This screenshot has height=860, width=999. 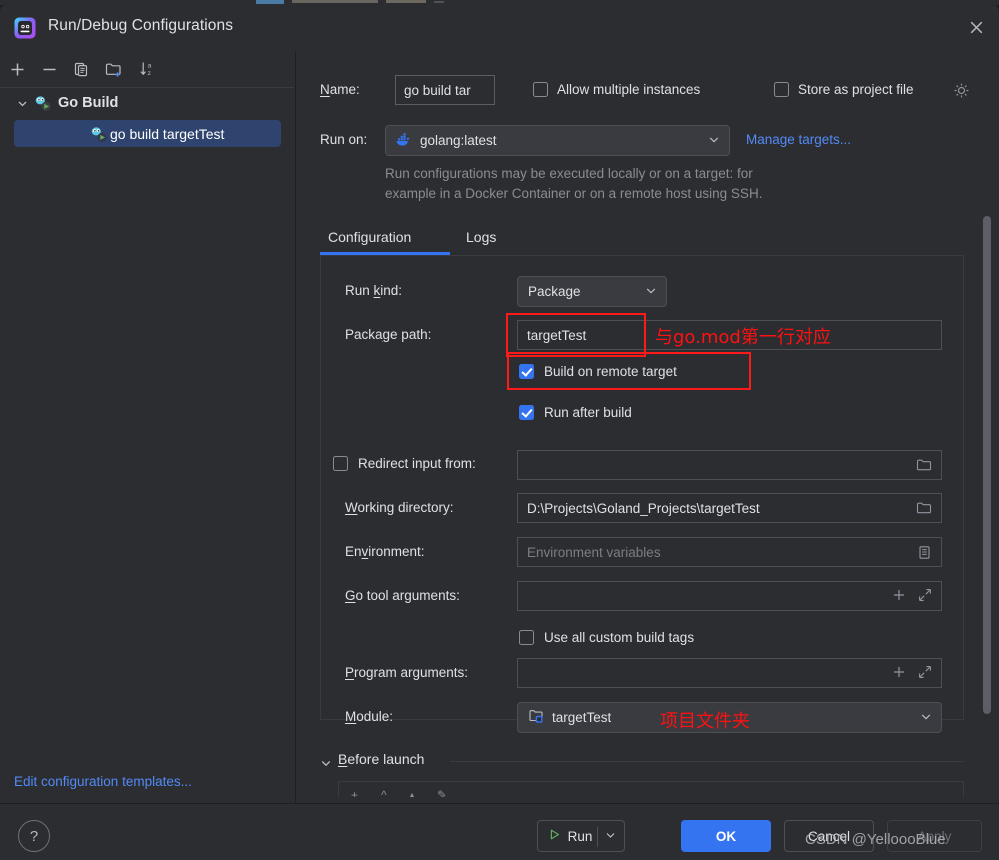 I want to click on program-arguments-row: Program arguments:, so click(x=643, y=673).